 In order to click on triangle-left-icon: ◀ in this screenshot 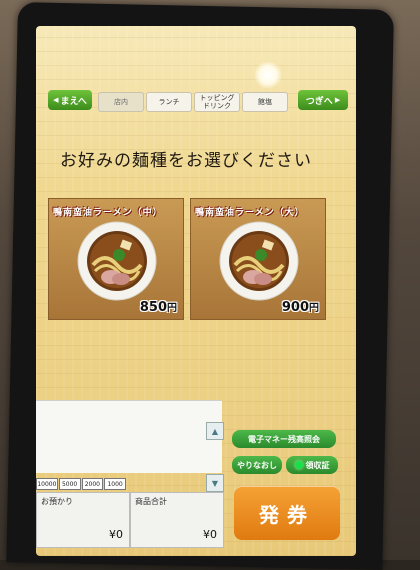, I will do `click(56, 100)`.